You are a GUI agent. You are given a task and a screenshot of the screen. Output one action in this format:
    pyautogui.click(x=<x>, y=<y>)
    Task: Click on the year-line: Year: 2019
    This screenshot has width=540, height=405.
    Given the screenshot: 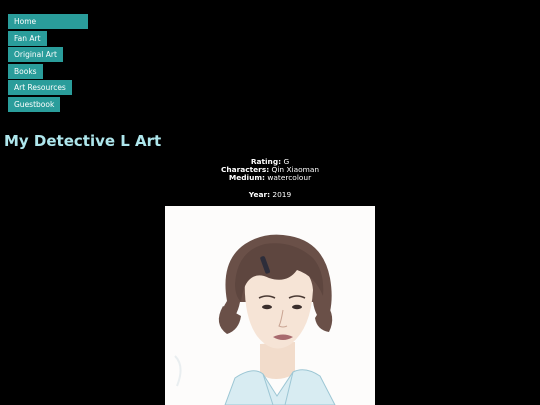 What is the action you would take?
    pyautogui.click(x=270, y=194)
    